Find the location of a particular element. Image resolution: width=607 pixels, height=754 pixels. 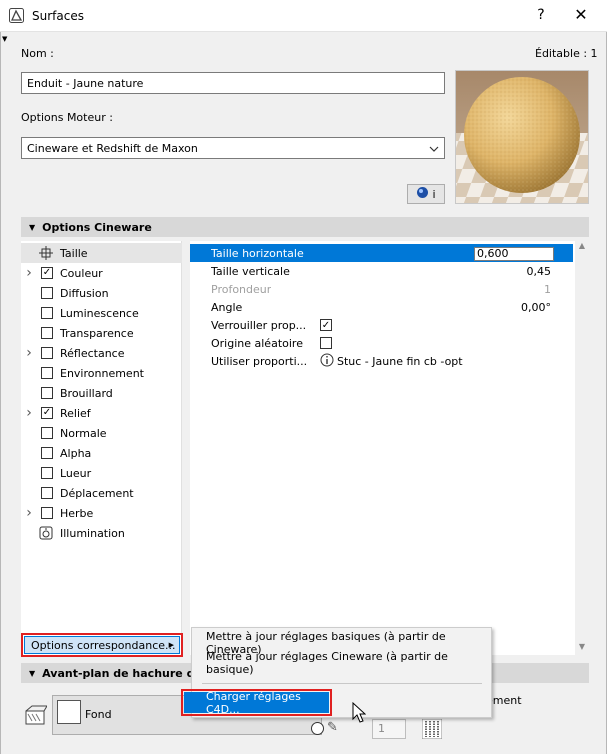

property-row: Angle 0,00° is located at coordinates (381, 307).